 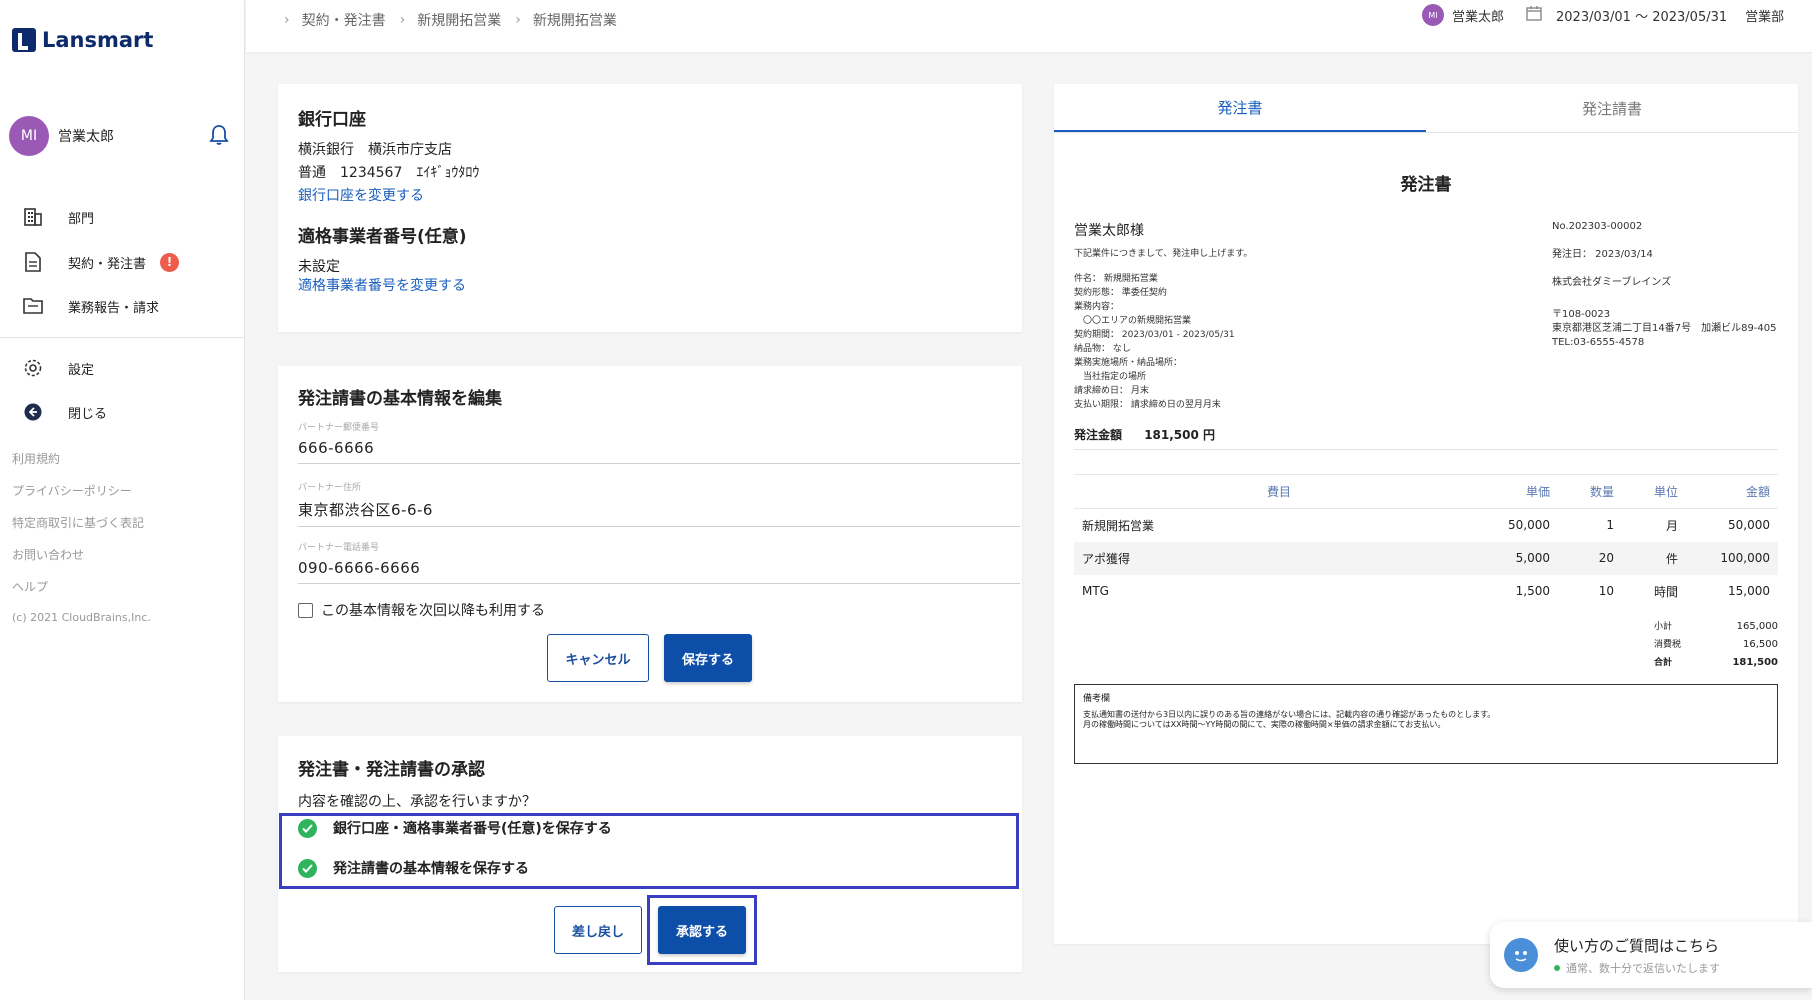 What do you see at coordinates (78, 522) in the screenshot?
I see `commerce-law-link: 特定商取引に基づく表記` at bounding box center [78, 522].